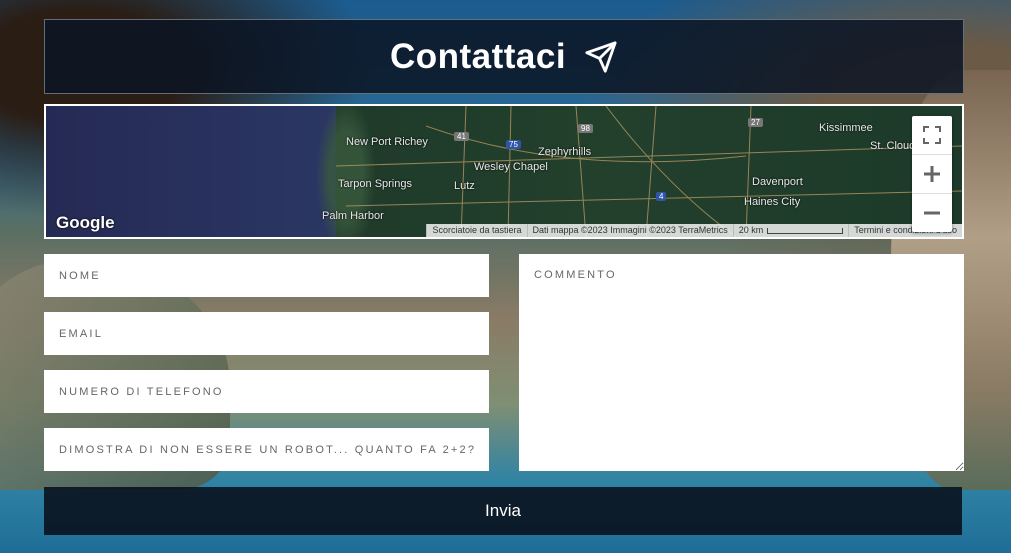  Describe the element at coordinates (585, 128) in the screenshot. I see `shield-98: 98` at that location.